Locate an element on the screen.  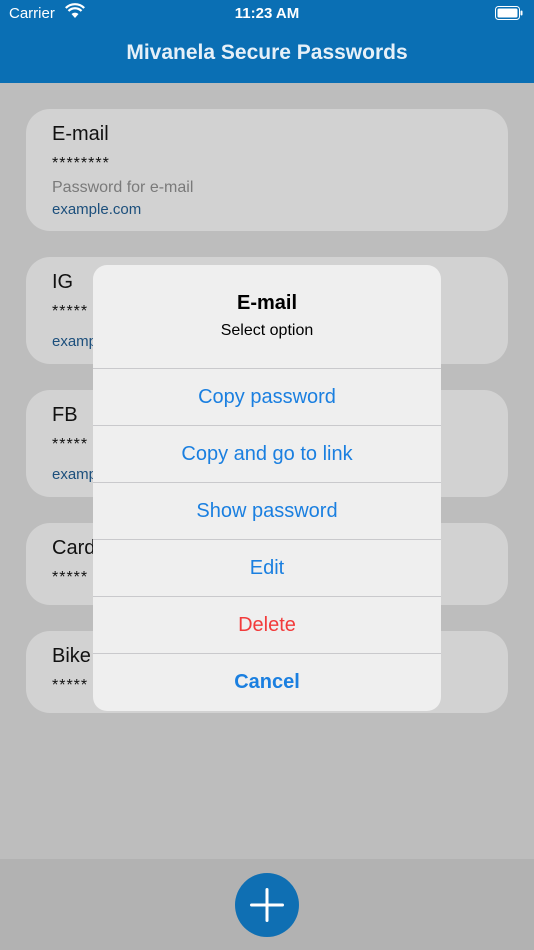
entry-password: ******** is located at coordinates (81, 163).